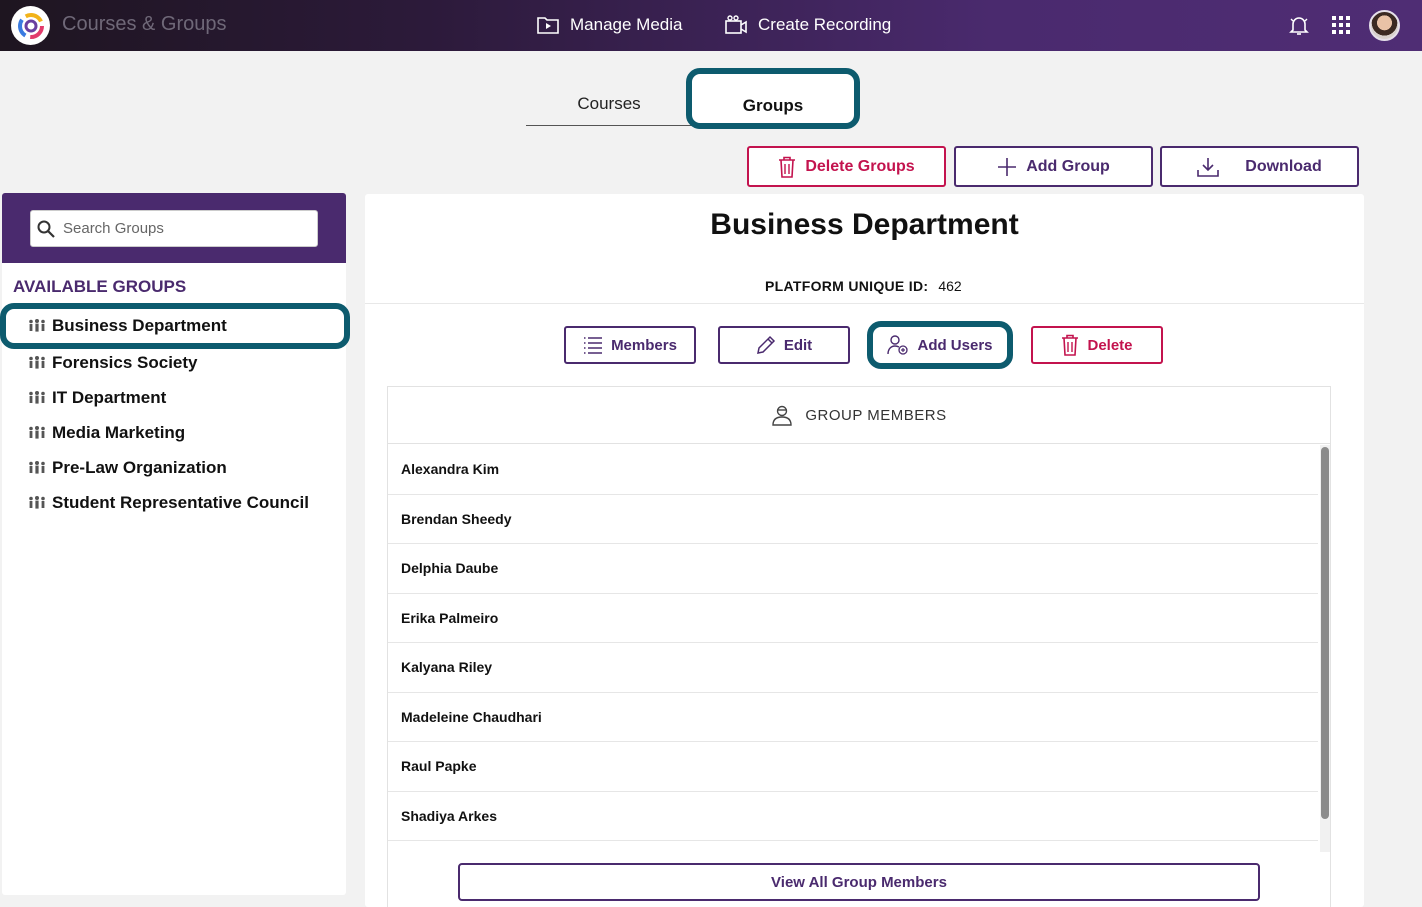 The width and height of the screenshot is (1422, 907). Describe the element at coordinates (1341, 25) in the screenshot. I see `apps-grid-icon` at that location.